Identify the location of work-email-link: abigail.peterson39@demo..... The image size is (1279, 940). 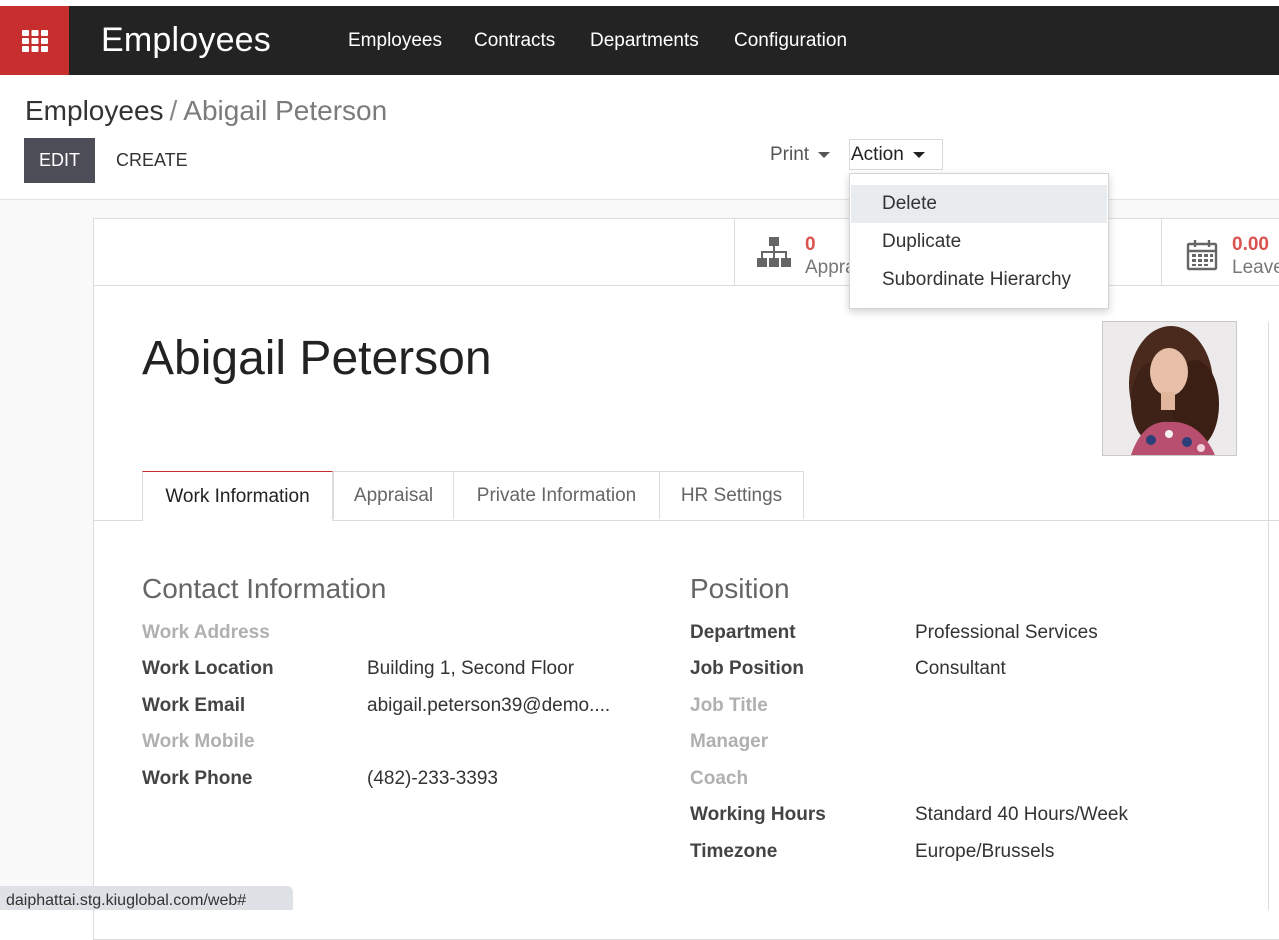
(488, 706).